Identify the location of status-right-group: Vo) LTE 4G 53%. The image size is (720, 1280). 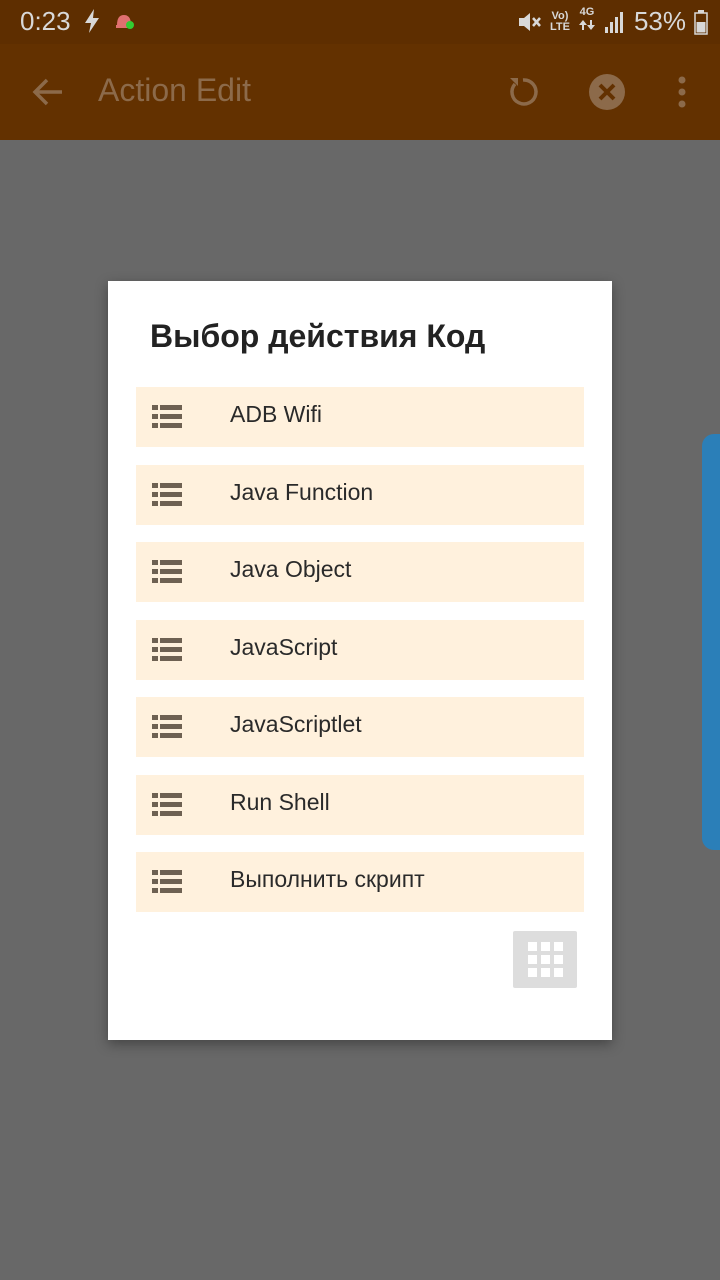
(612, 21).